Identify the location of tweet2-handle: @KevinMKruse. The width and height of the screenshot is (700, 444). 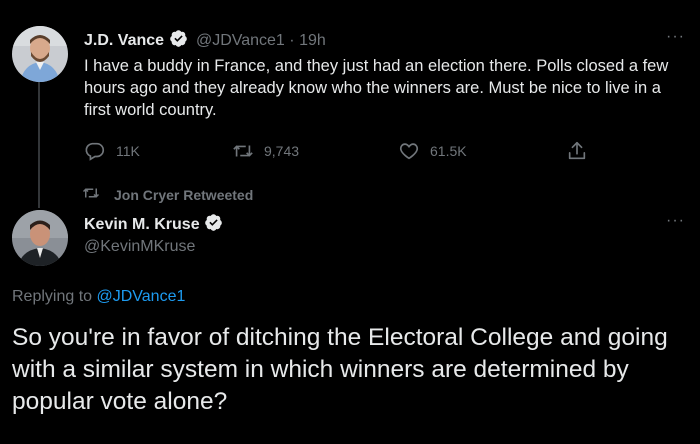
(139, 247).